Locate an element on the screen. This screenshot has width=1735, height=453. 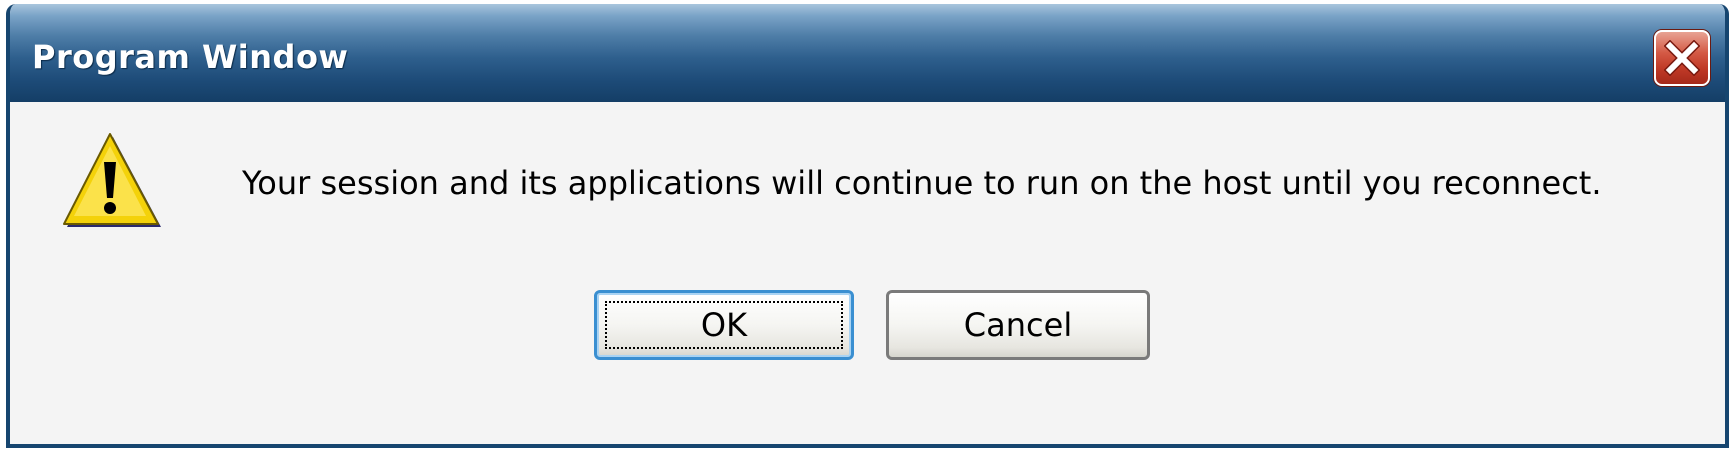
cancel-button-label: Cancel is located at coordinates (1018, 325).